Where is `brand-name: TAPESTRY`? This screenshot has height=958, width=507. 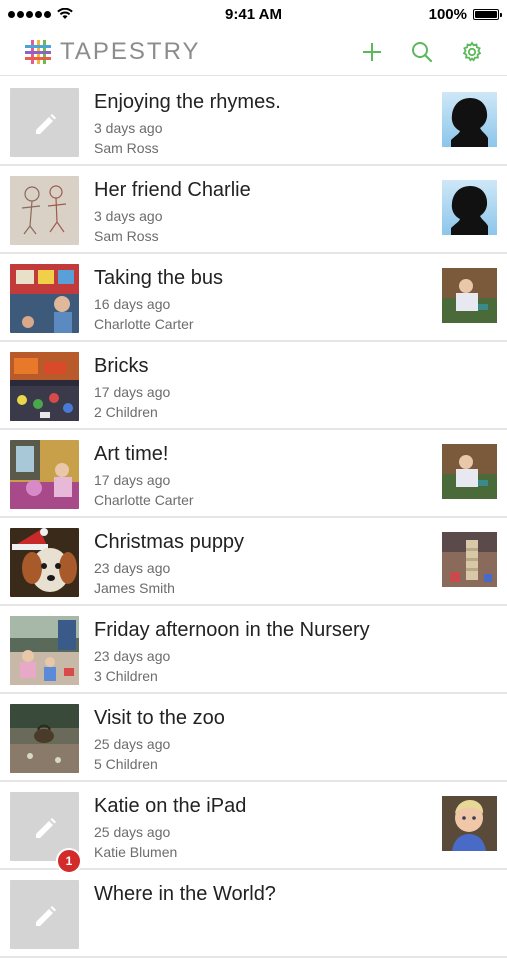 brand-name: TAPESTRY is located at coordinates (130, 51).